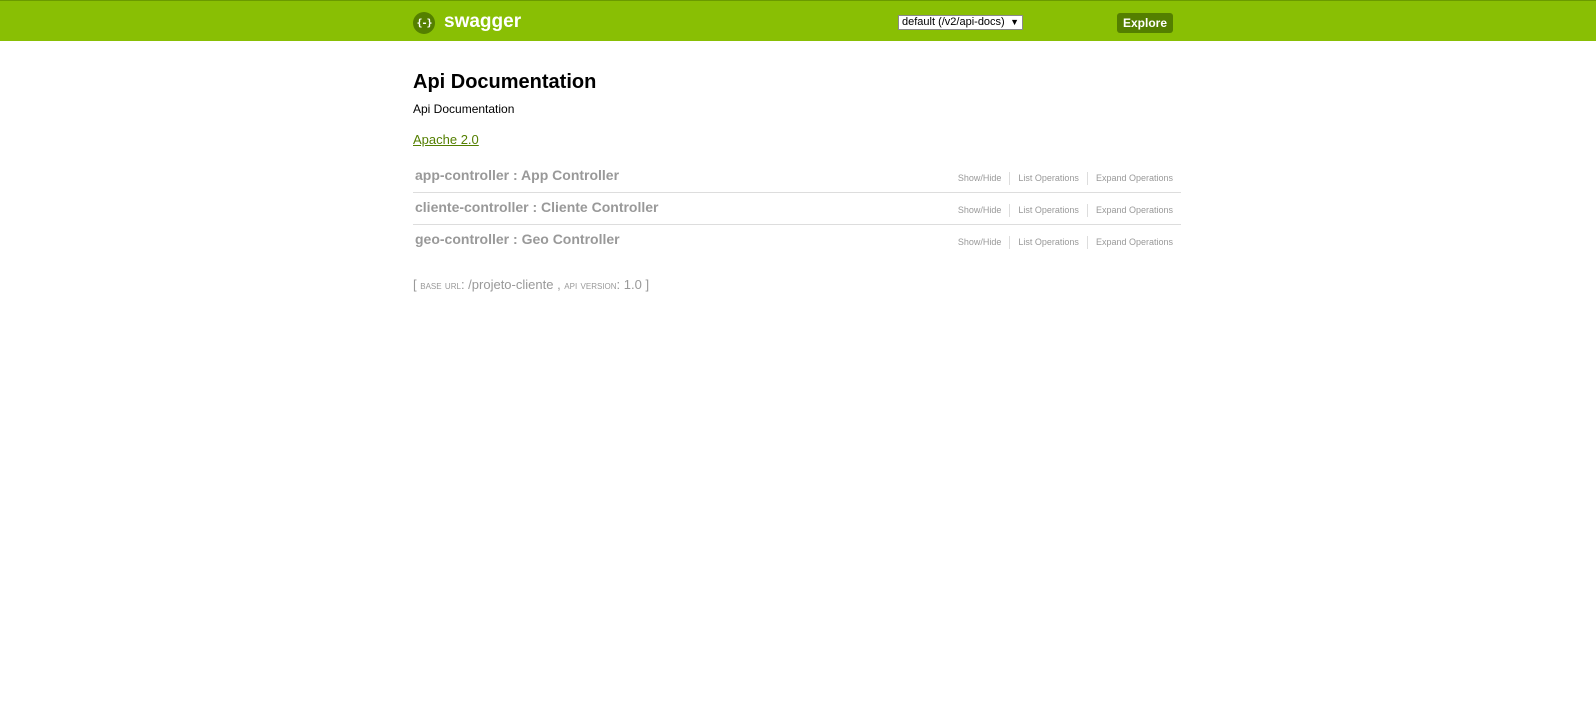  I want to click on resource-name: app-controller, so click(462, 175).